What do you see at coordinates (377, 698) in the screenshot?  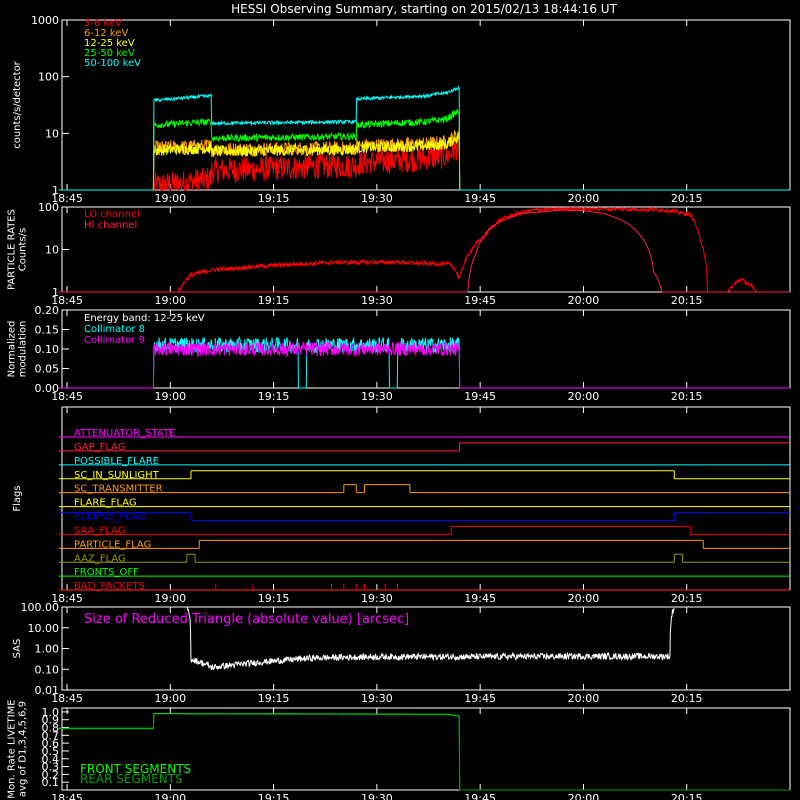 I see `sas-xtick-label: 19:30` at bounding box center [377, 698].